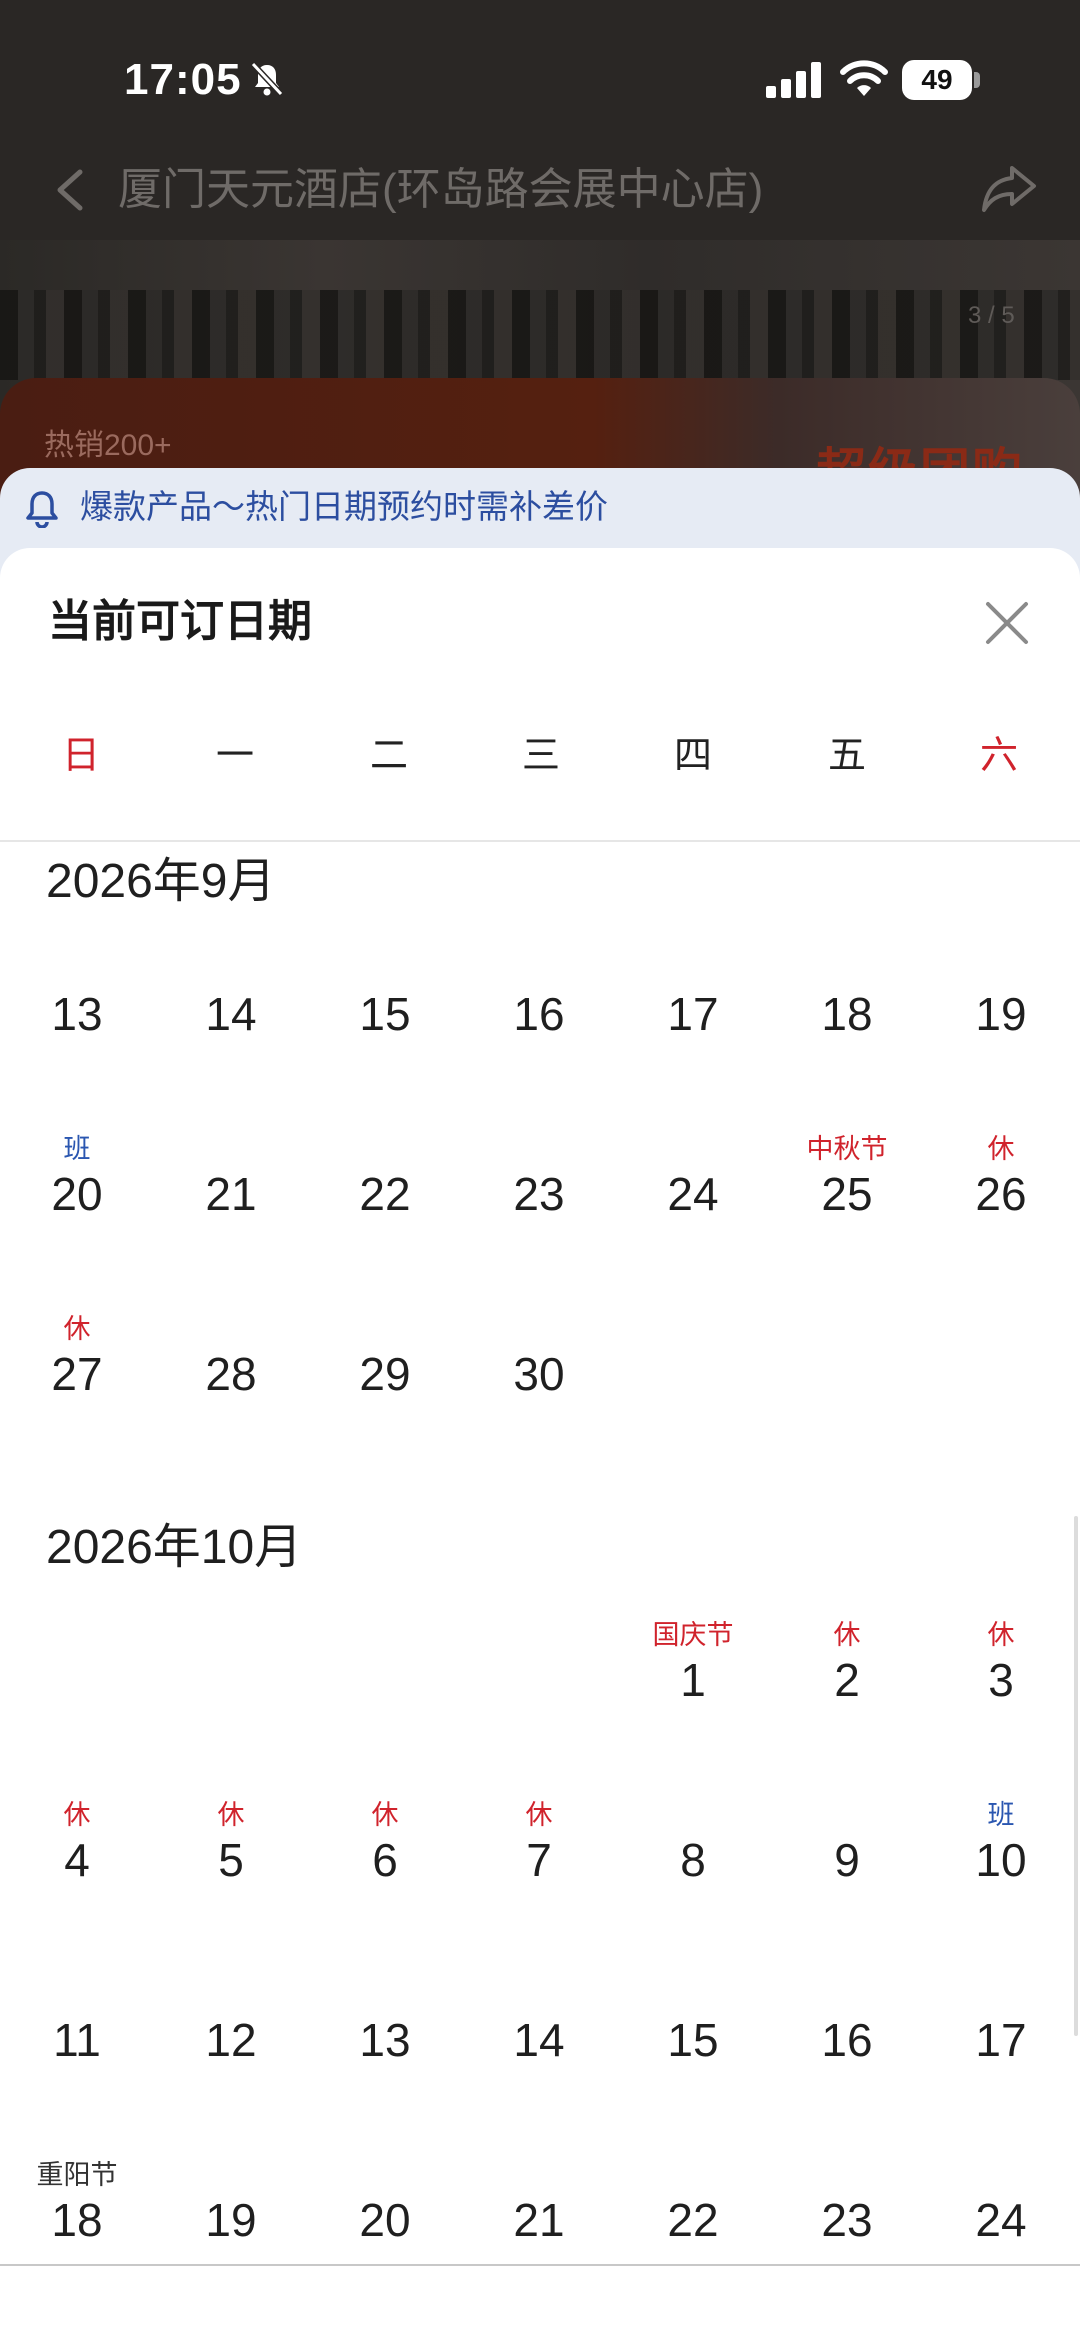 The width and height of the screenshot is (1080, 2346). I want to click on date-number: 7, so click(539, 1860).